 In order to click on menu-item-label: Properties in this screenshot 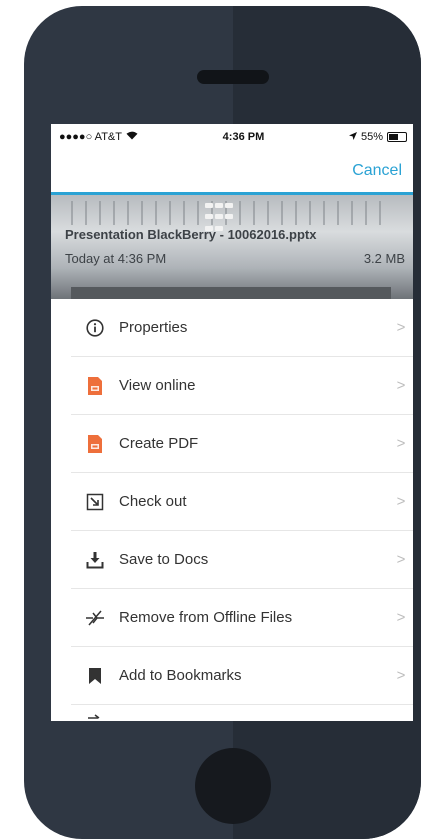, I will do `click(153, 327)`.